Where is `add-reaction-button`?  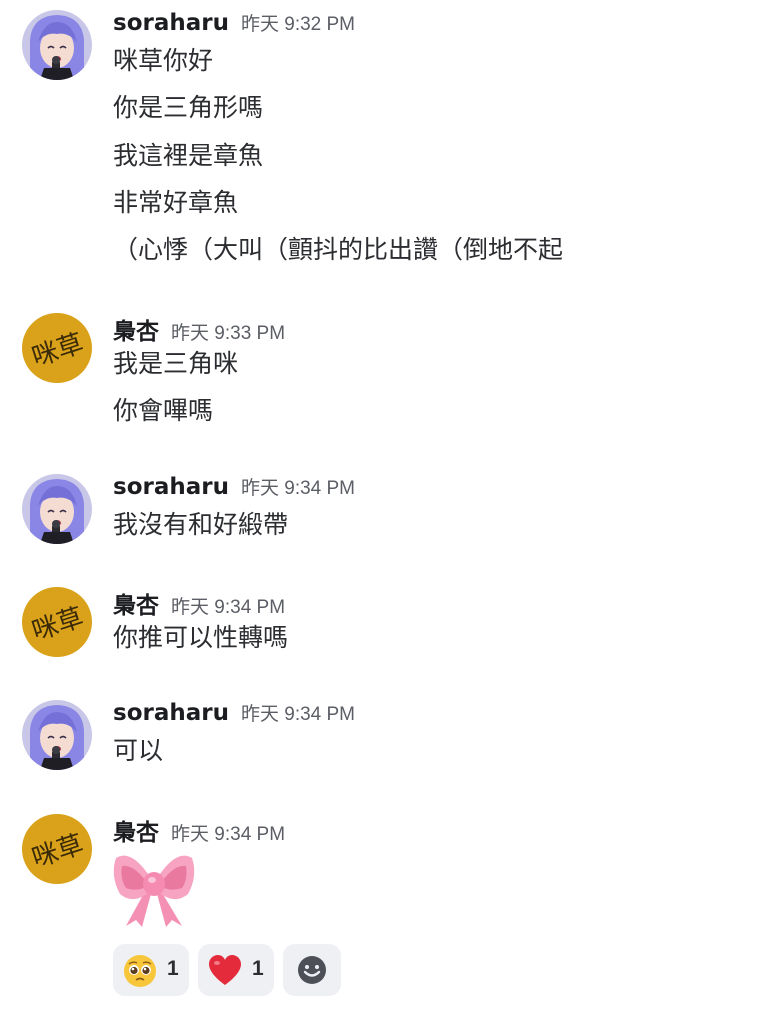
add-reaction-button is located at coordinates (312, 970).